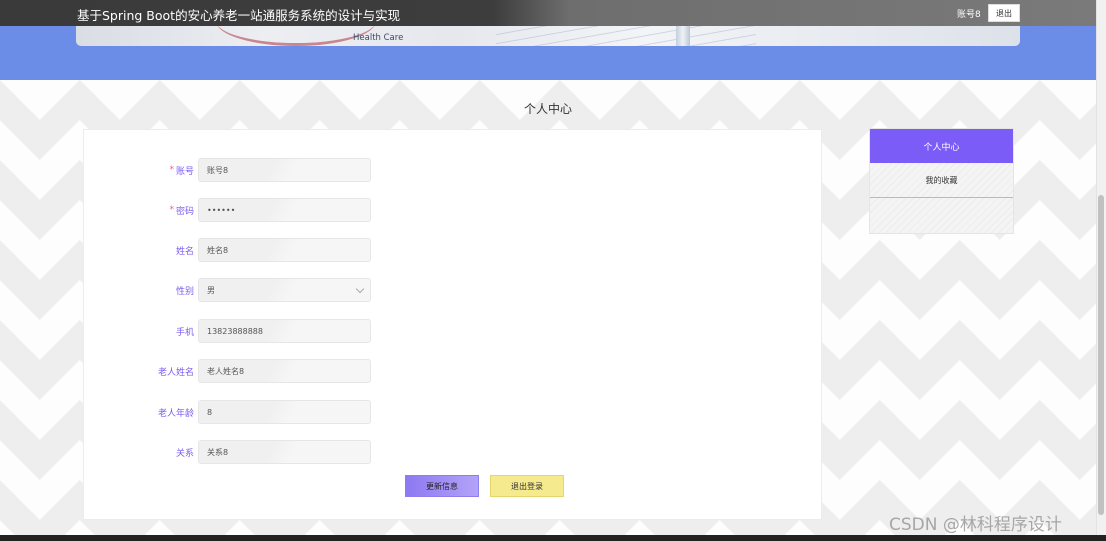 This screenshot has width=1106, height=541. I want to click on banner-decoration-arc, so click(296, 36).